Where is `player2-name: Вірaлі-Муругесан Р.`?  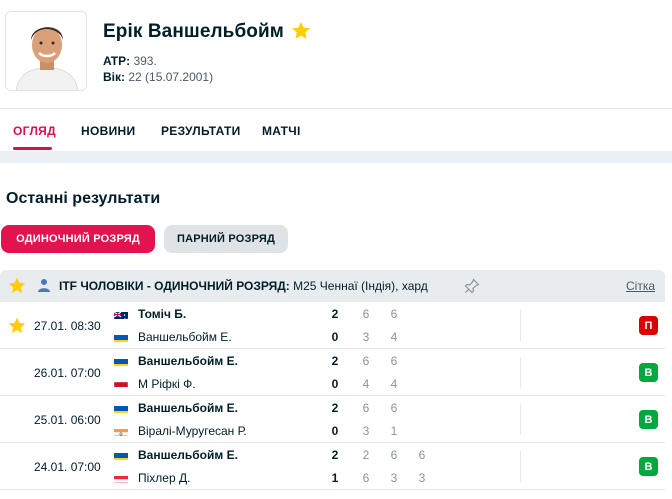 player2-name: Вірaлі-Муругесан Р. is located at coordinates (192, 431).